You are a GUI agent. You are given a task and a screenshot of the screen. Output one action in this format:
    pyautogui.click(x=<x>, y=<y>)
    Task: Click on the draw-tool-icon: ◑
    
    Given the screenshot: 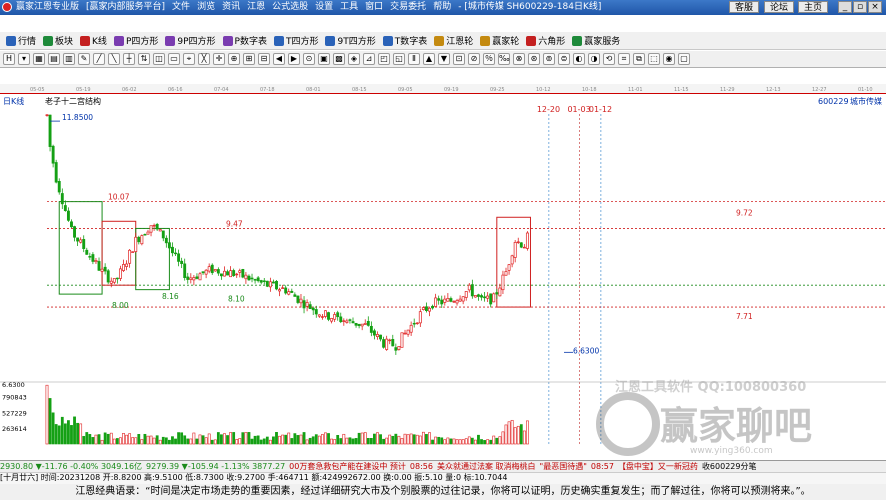 What is the action you would take?
    pyautogui.click(x=594, y=59)
    